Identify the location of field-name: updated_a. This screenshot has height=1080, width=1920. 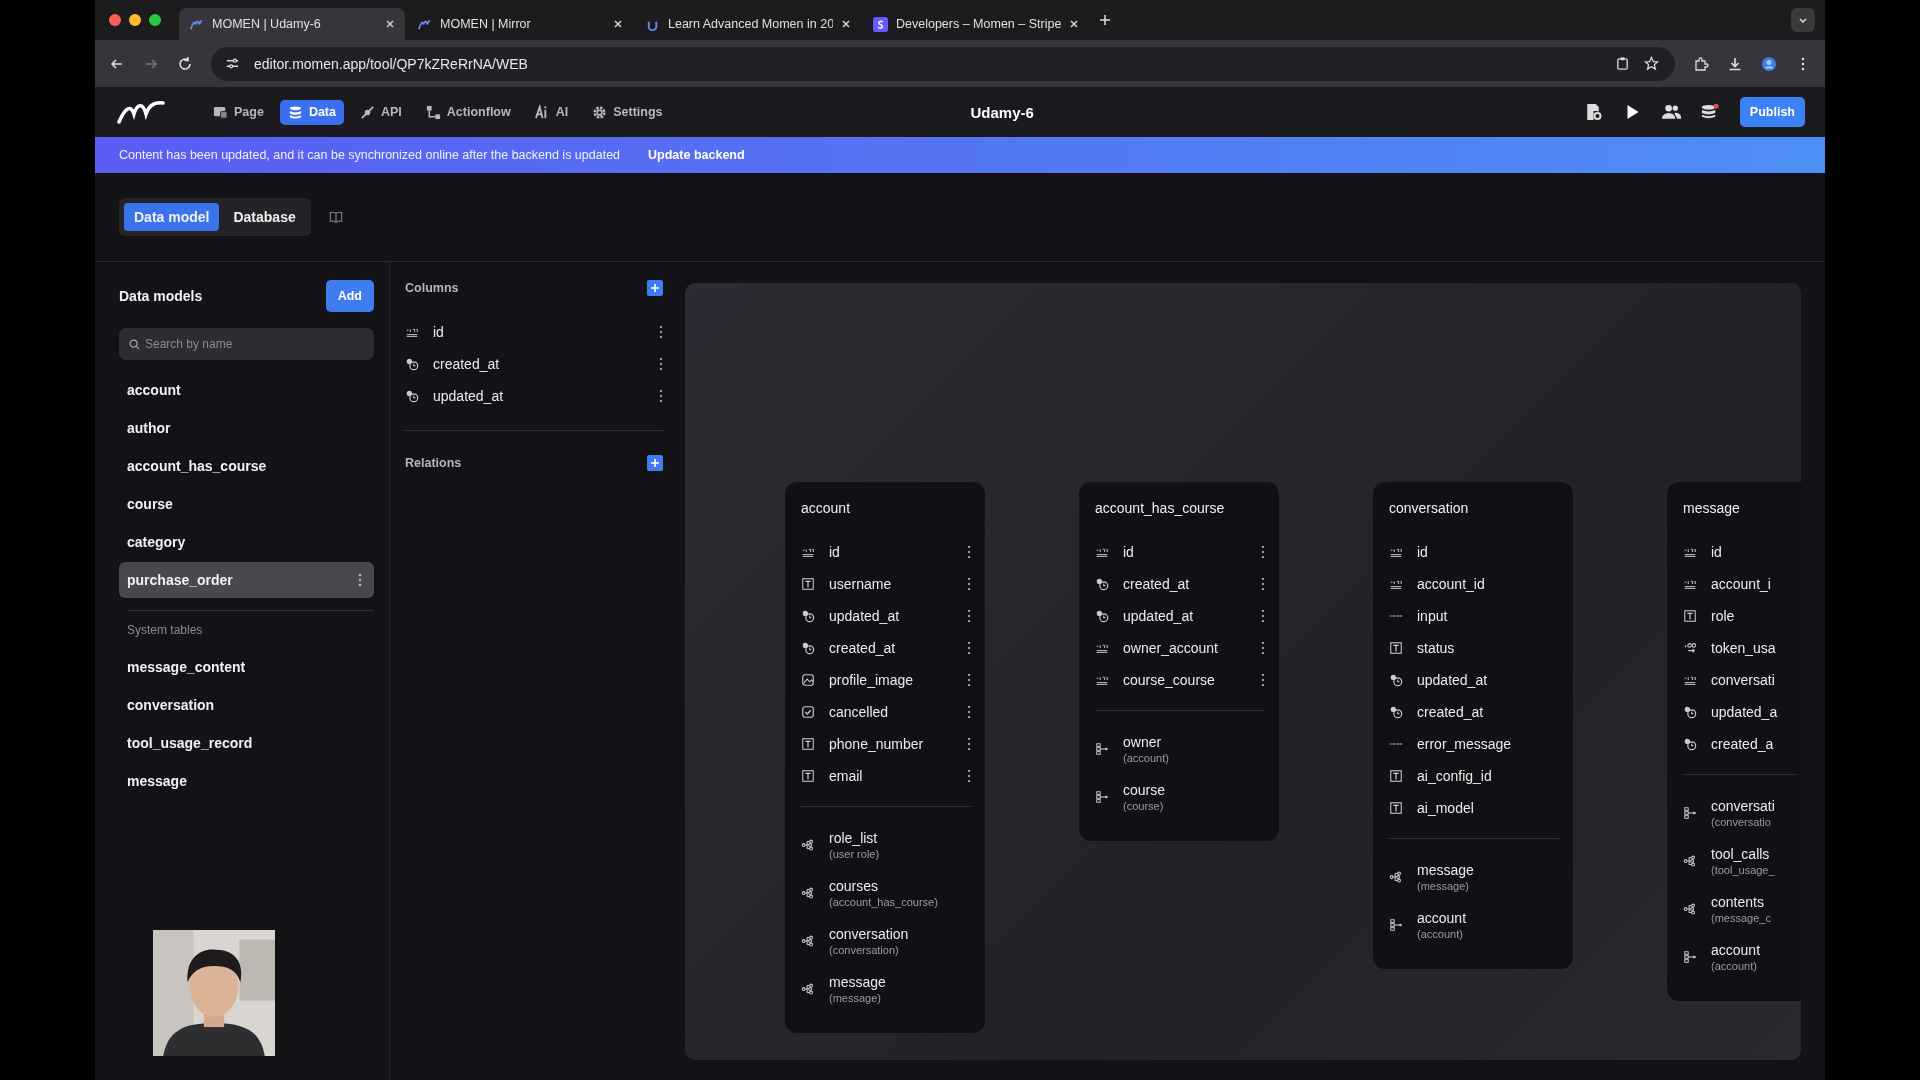
(1745, 712).